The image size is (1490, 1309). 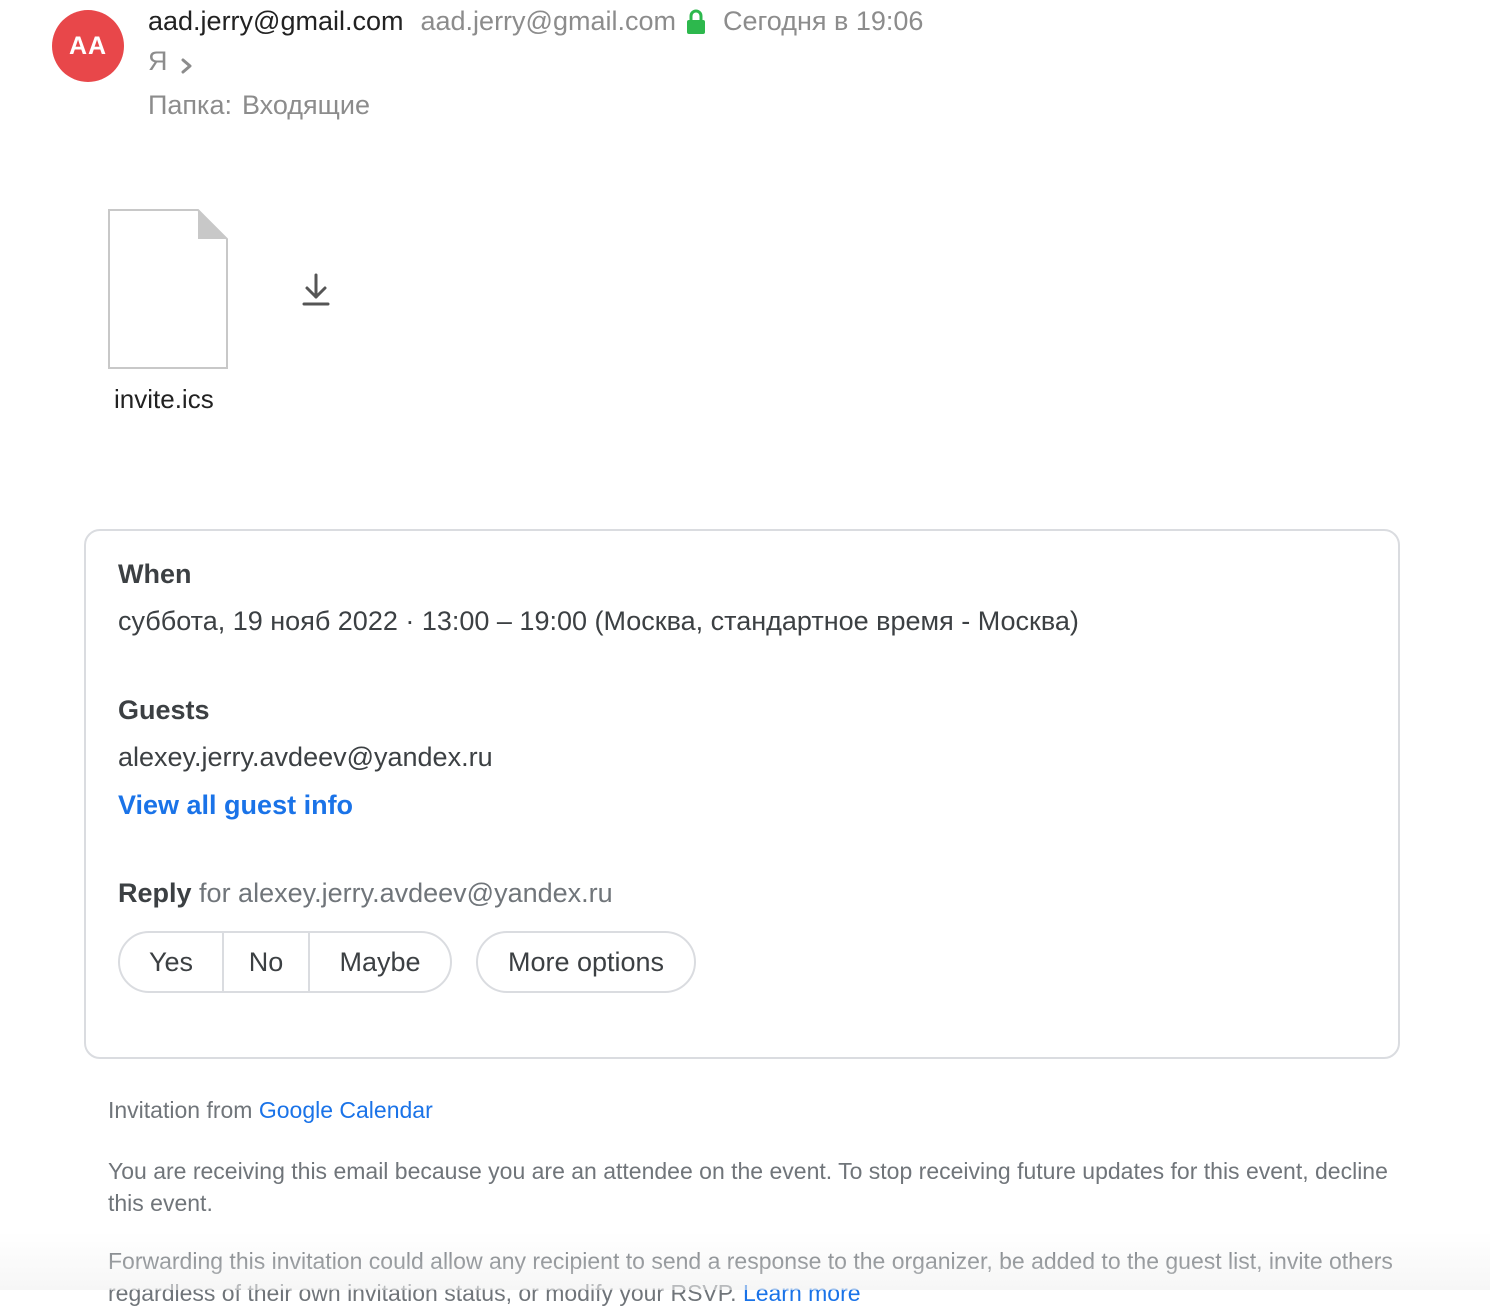 What do you see at coordinates (380, 962) in the screenshot?
I see `rsvp-maybe-button: Maybe` at bounding box center [380, 962].